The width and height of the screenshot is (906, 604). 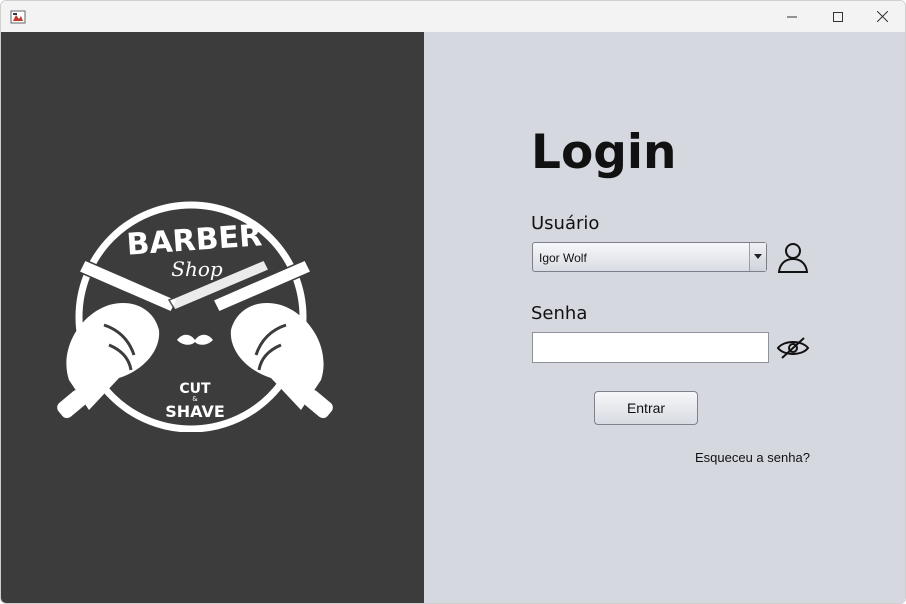 I want to click on logo-text-shop: Shop, so click(x=197, y=269).